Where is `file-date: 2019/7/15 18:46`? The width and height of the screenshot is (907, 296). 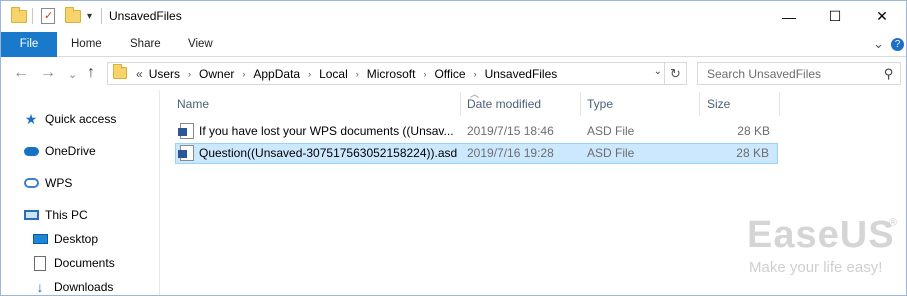 file-date: 2019/7/15 18:46 is located at coordinates (510, 131).